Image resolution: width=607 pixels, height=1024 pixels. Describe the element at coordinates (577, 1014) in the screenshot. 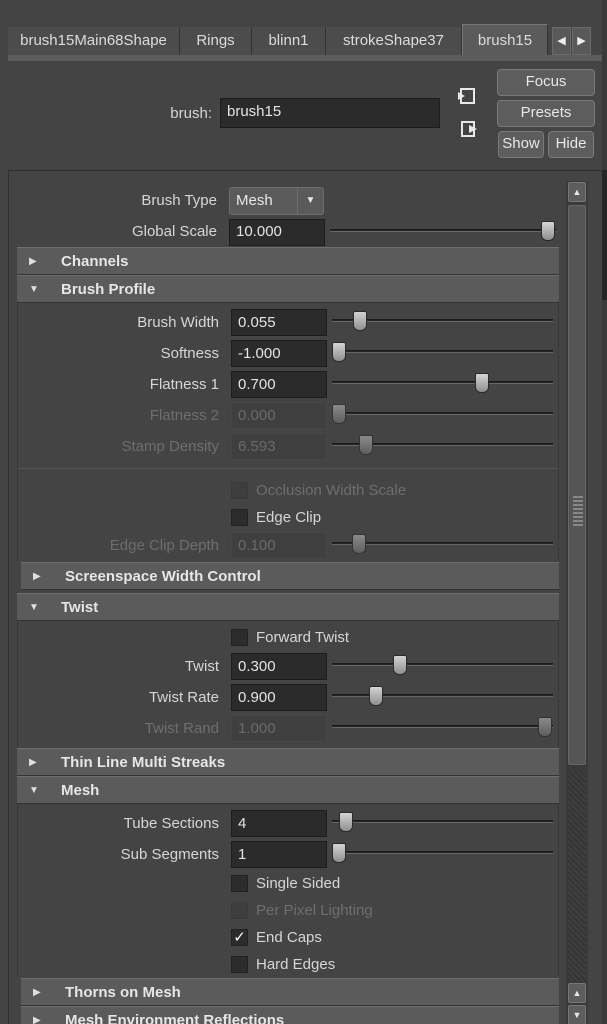

I see `scroll-down-icon: ▼` at that location.